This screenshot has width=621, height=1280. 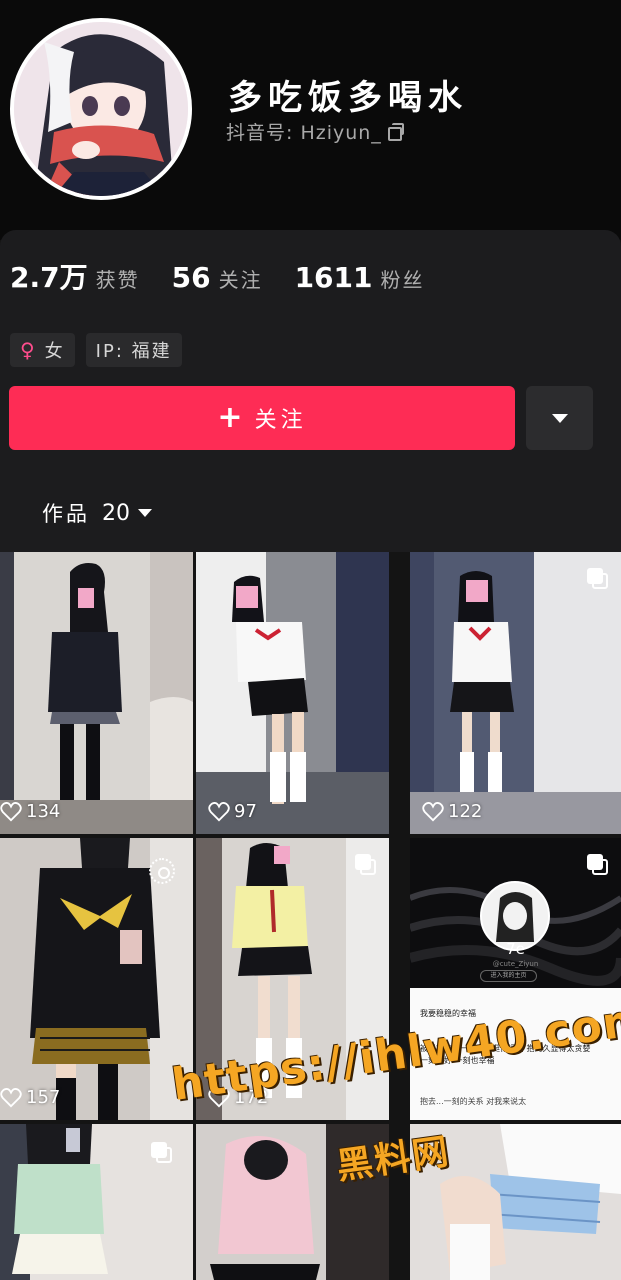 What do you see at coordinates (232, 417) in the screenshot?
I see `plus-icon: +` at bounding box center [232, 417].